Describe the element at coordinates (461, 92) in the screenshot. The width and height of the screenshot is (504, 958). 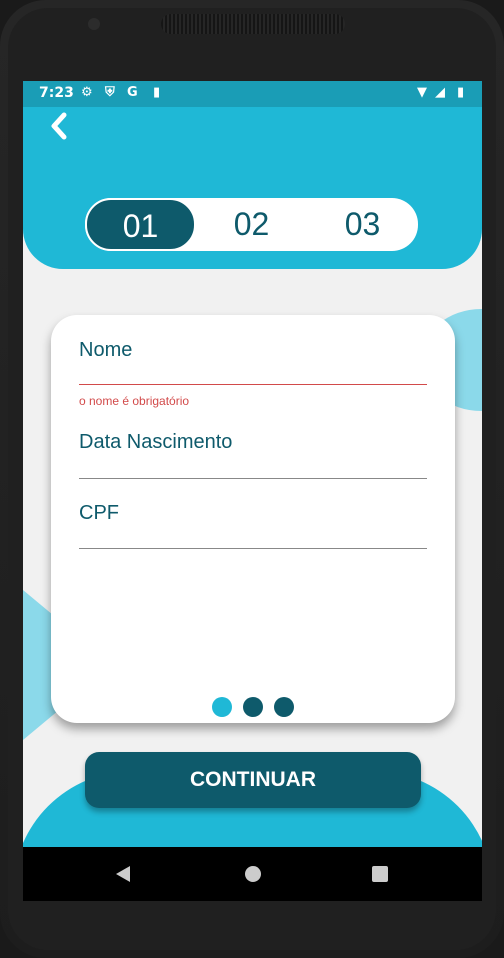
I see `battery-icon: ▮` at that location.